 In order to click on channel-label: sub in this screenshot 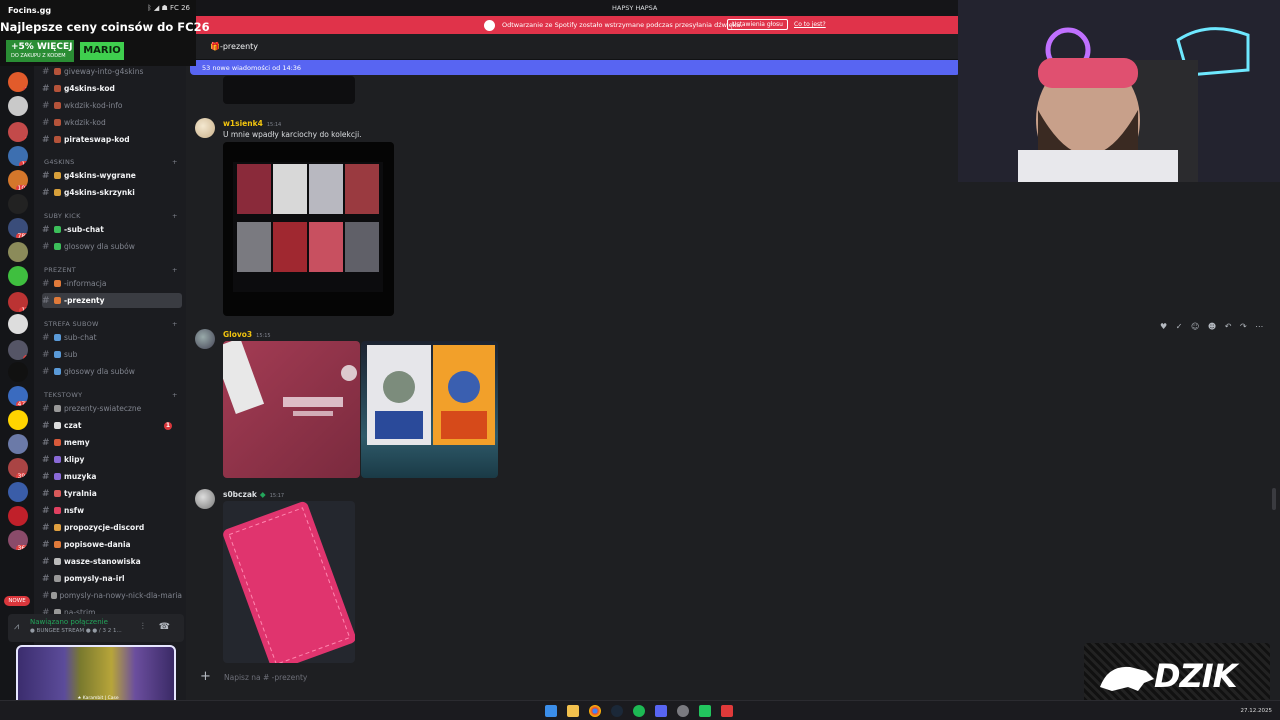, I will do `click(71, 354)`.